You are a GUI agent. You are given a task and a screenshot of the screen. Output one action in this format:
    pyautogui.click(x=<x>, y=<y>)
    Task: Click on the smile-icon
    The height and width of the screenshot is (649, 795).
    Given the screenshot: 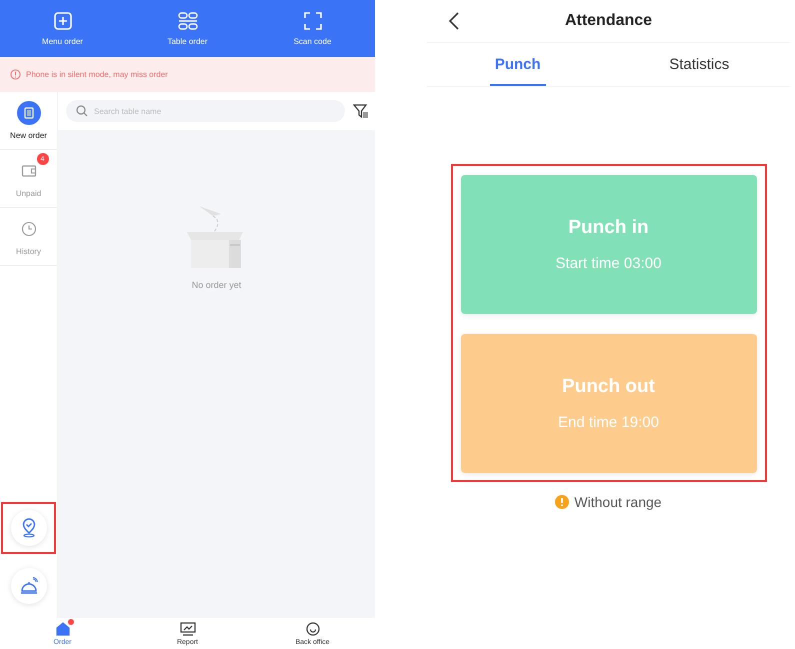 What is the action you would take?
    pyautogui.click(x=313, y=629)
    